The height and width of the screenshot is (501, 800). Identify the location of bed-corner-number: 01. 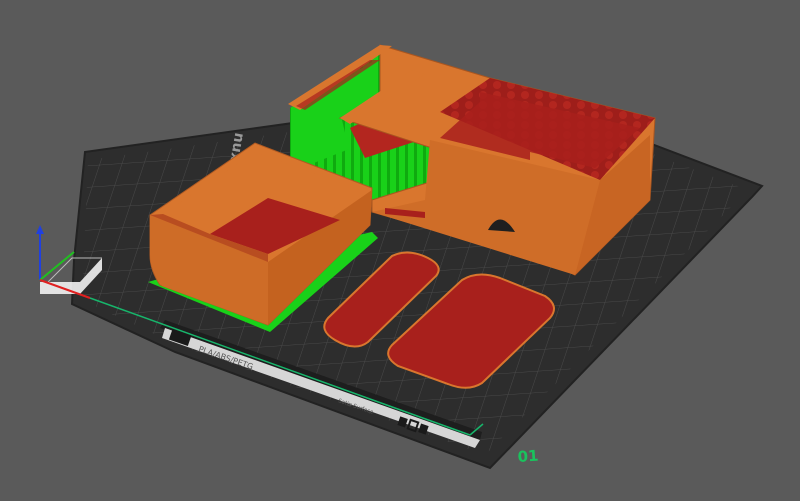
(528, 456).